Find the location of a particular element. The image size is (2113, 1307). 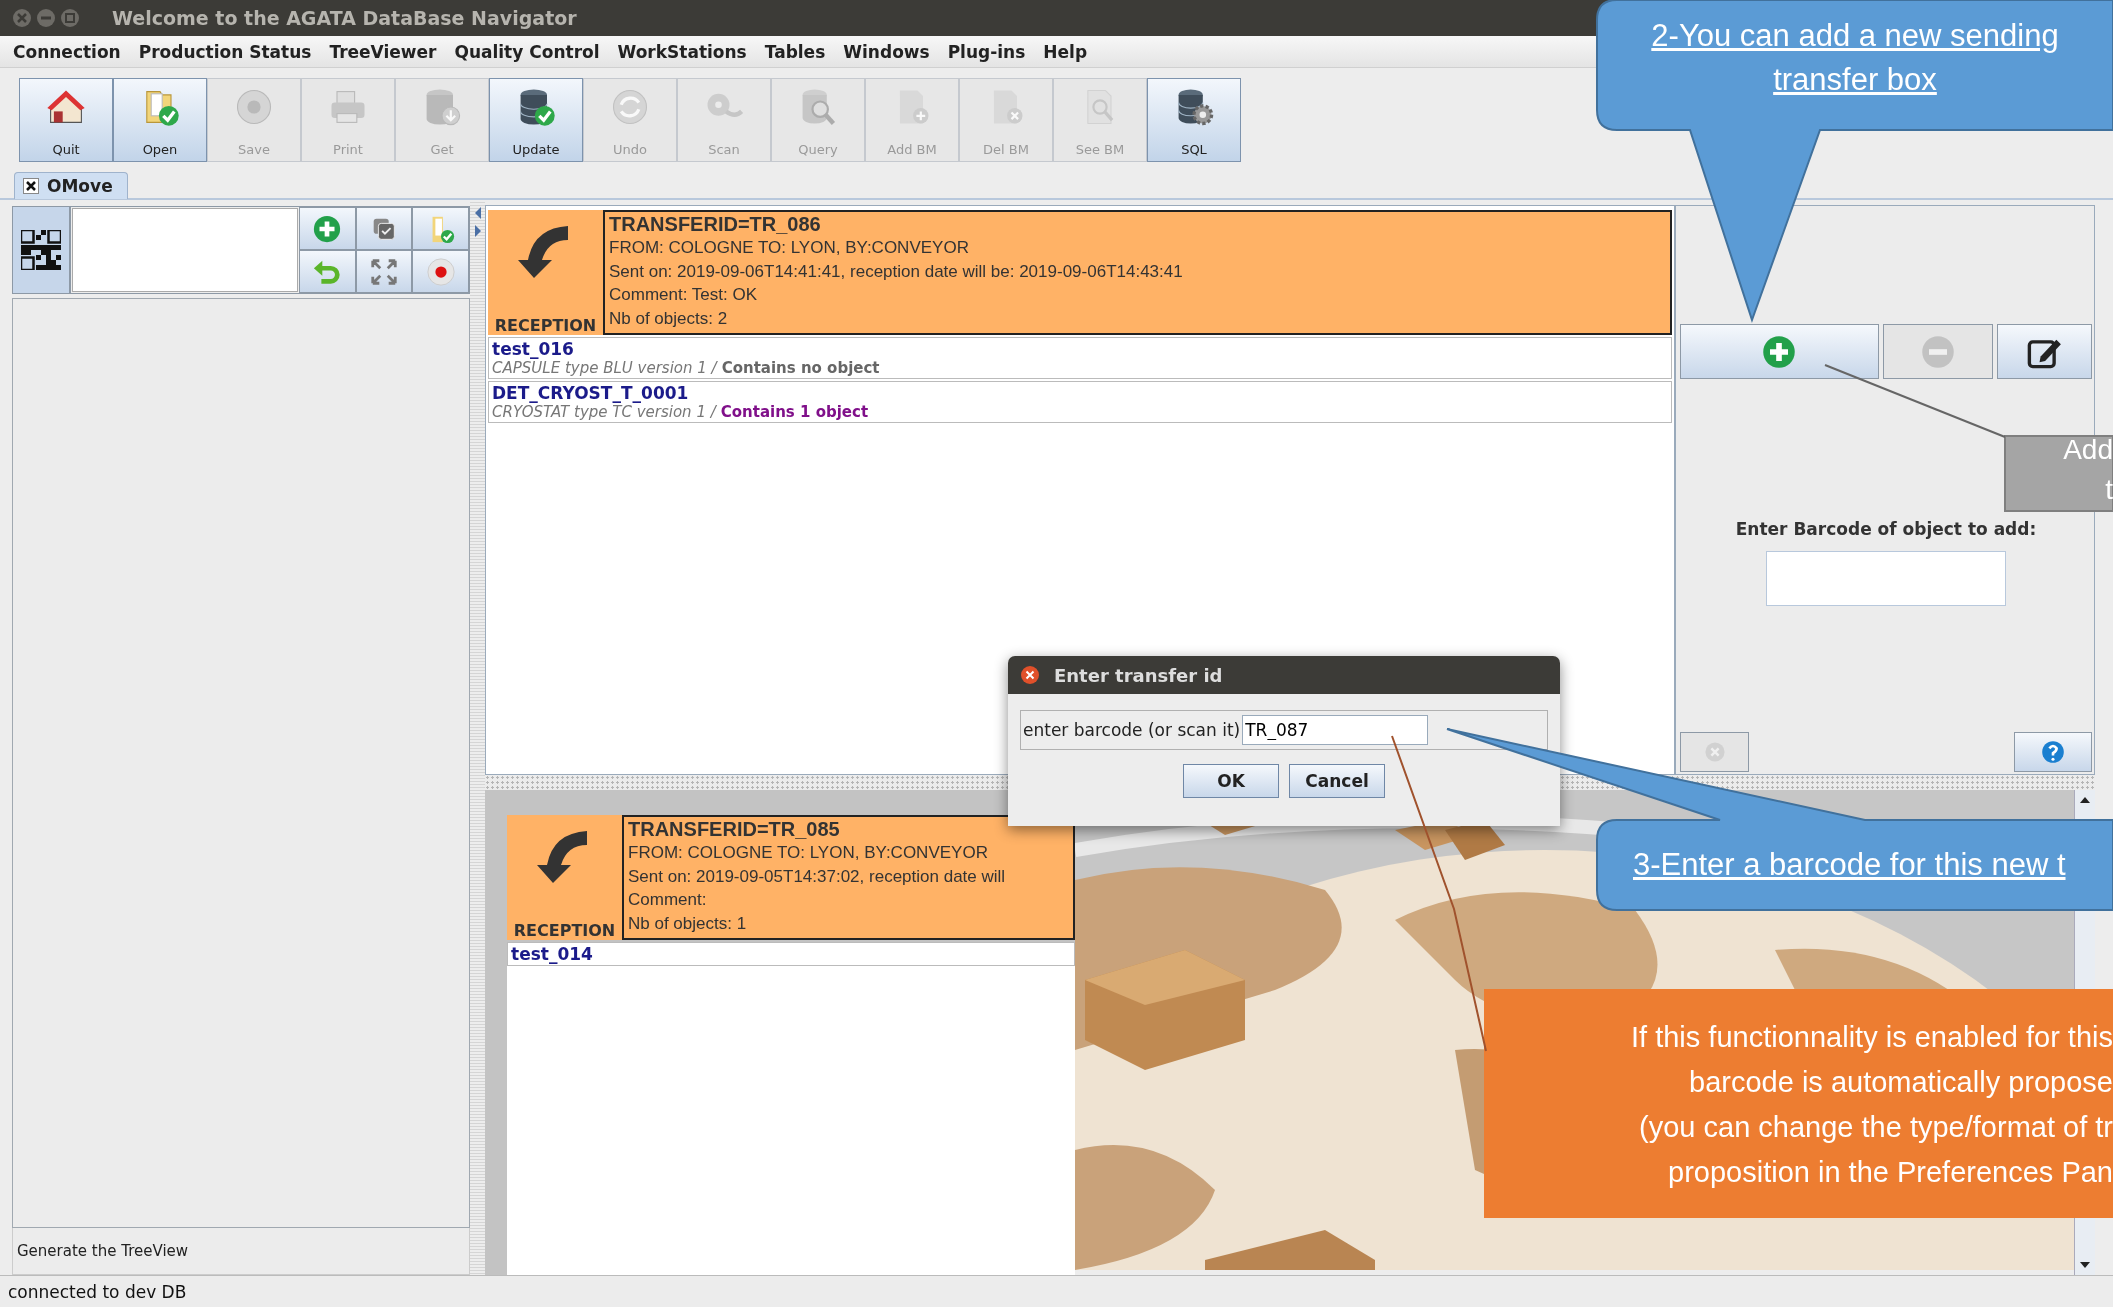

object-row: test_014 is located at coordinates (791, 954).